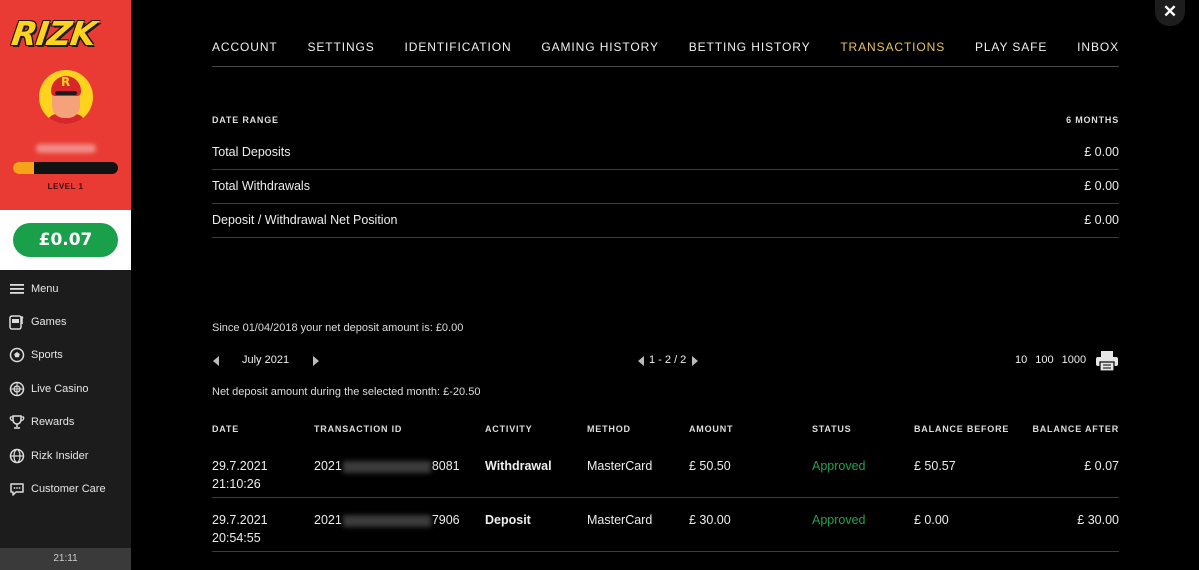 Image resolution: width=1199 pixels, height=570 pixels. I want to click on level-progress-bar, so click(65, 168).